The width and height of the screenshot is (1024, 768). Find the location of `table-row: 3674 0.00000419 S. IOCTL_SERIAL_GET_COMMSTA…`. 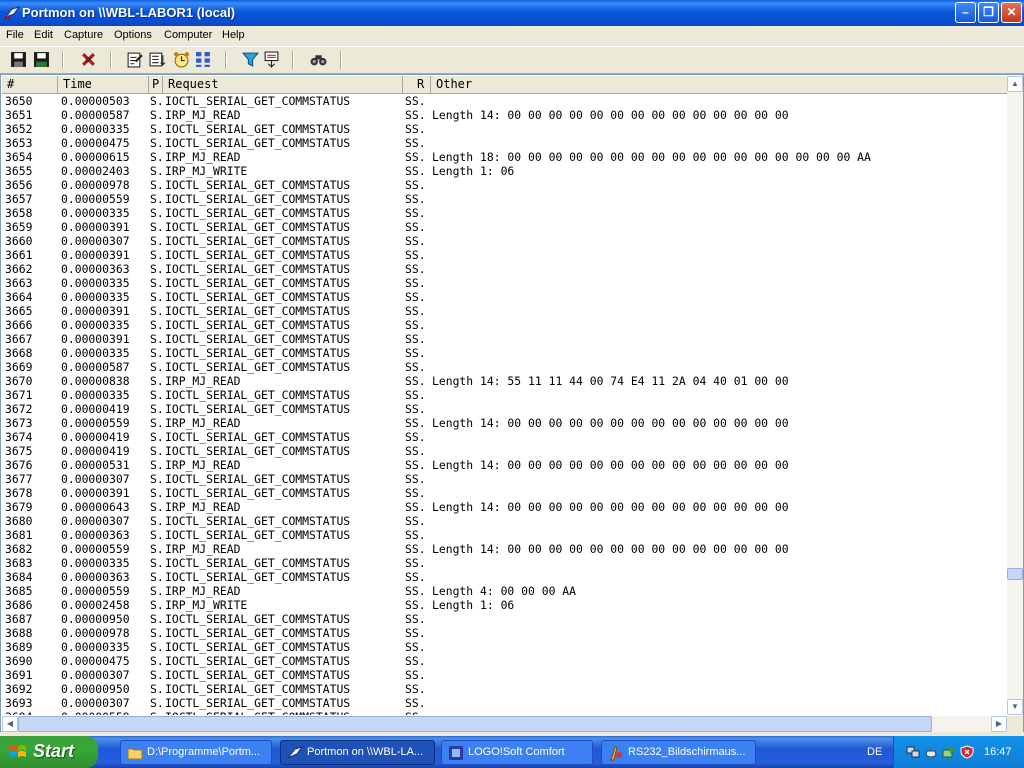

table-row: 3674 0.00000419 S. IOCTL_SERIAL_GET_COMMSTA… is located at coordinates (504, 437).